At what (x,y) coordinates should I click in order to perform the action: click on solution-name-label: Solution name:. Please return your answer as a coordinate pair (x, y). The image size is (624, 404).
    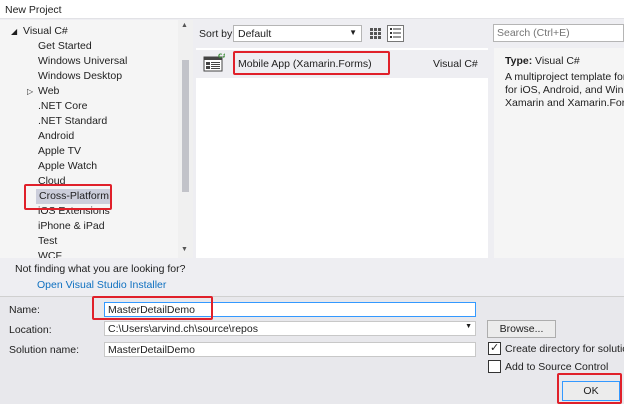
    Looking at the image, I should click on (44, 350).